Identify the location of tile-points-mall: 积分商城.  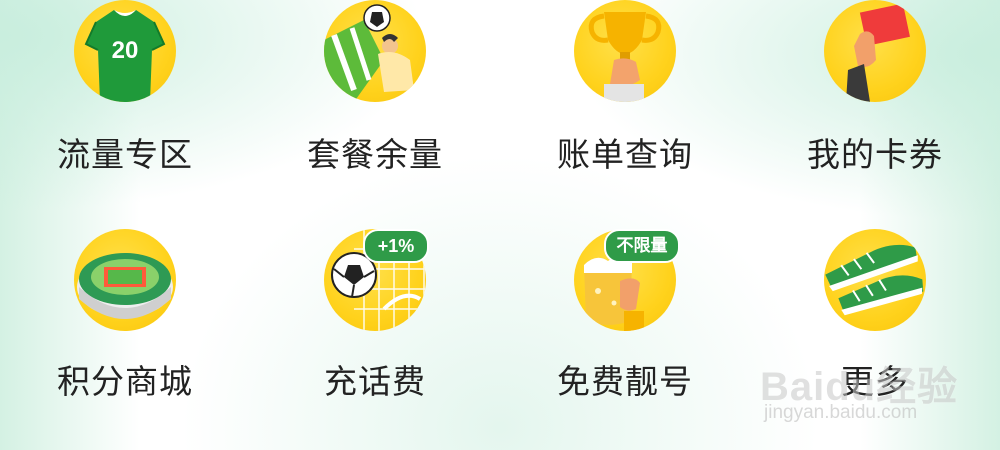
(125, 337).